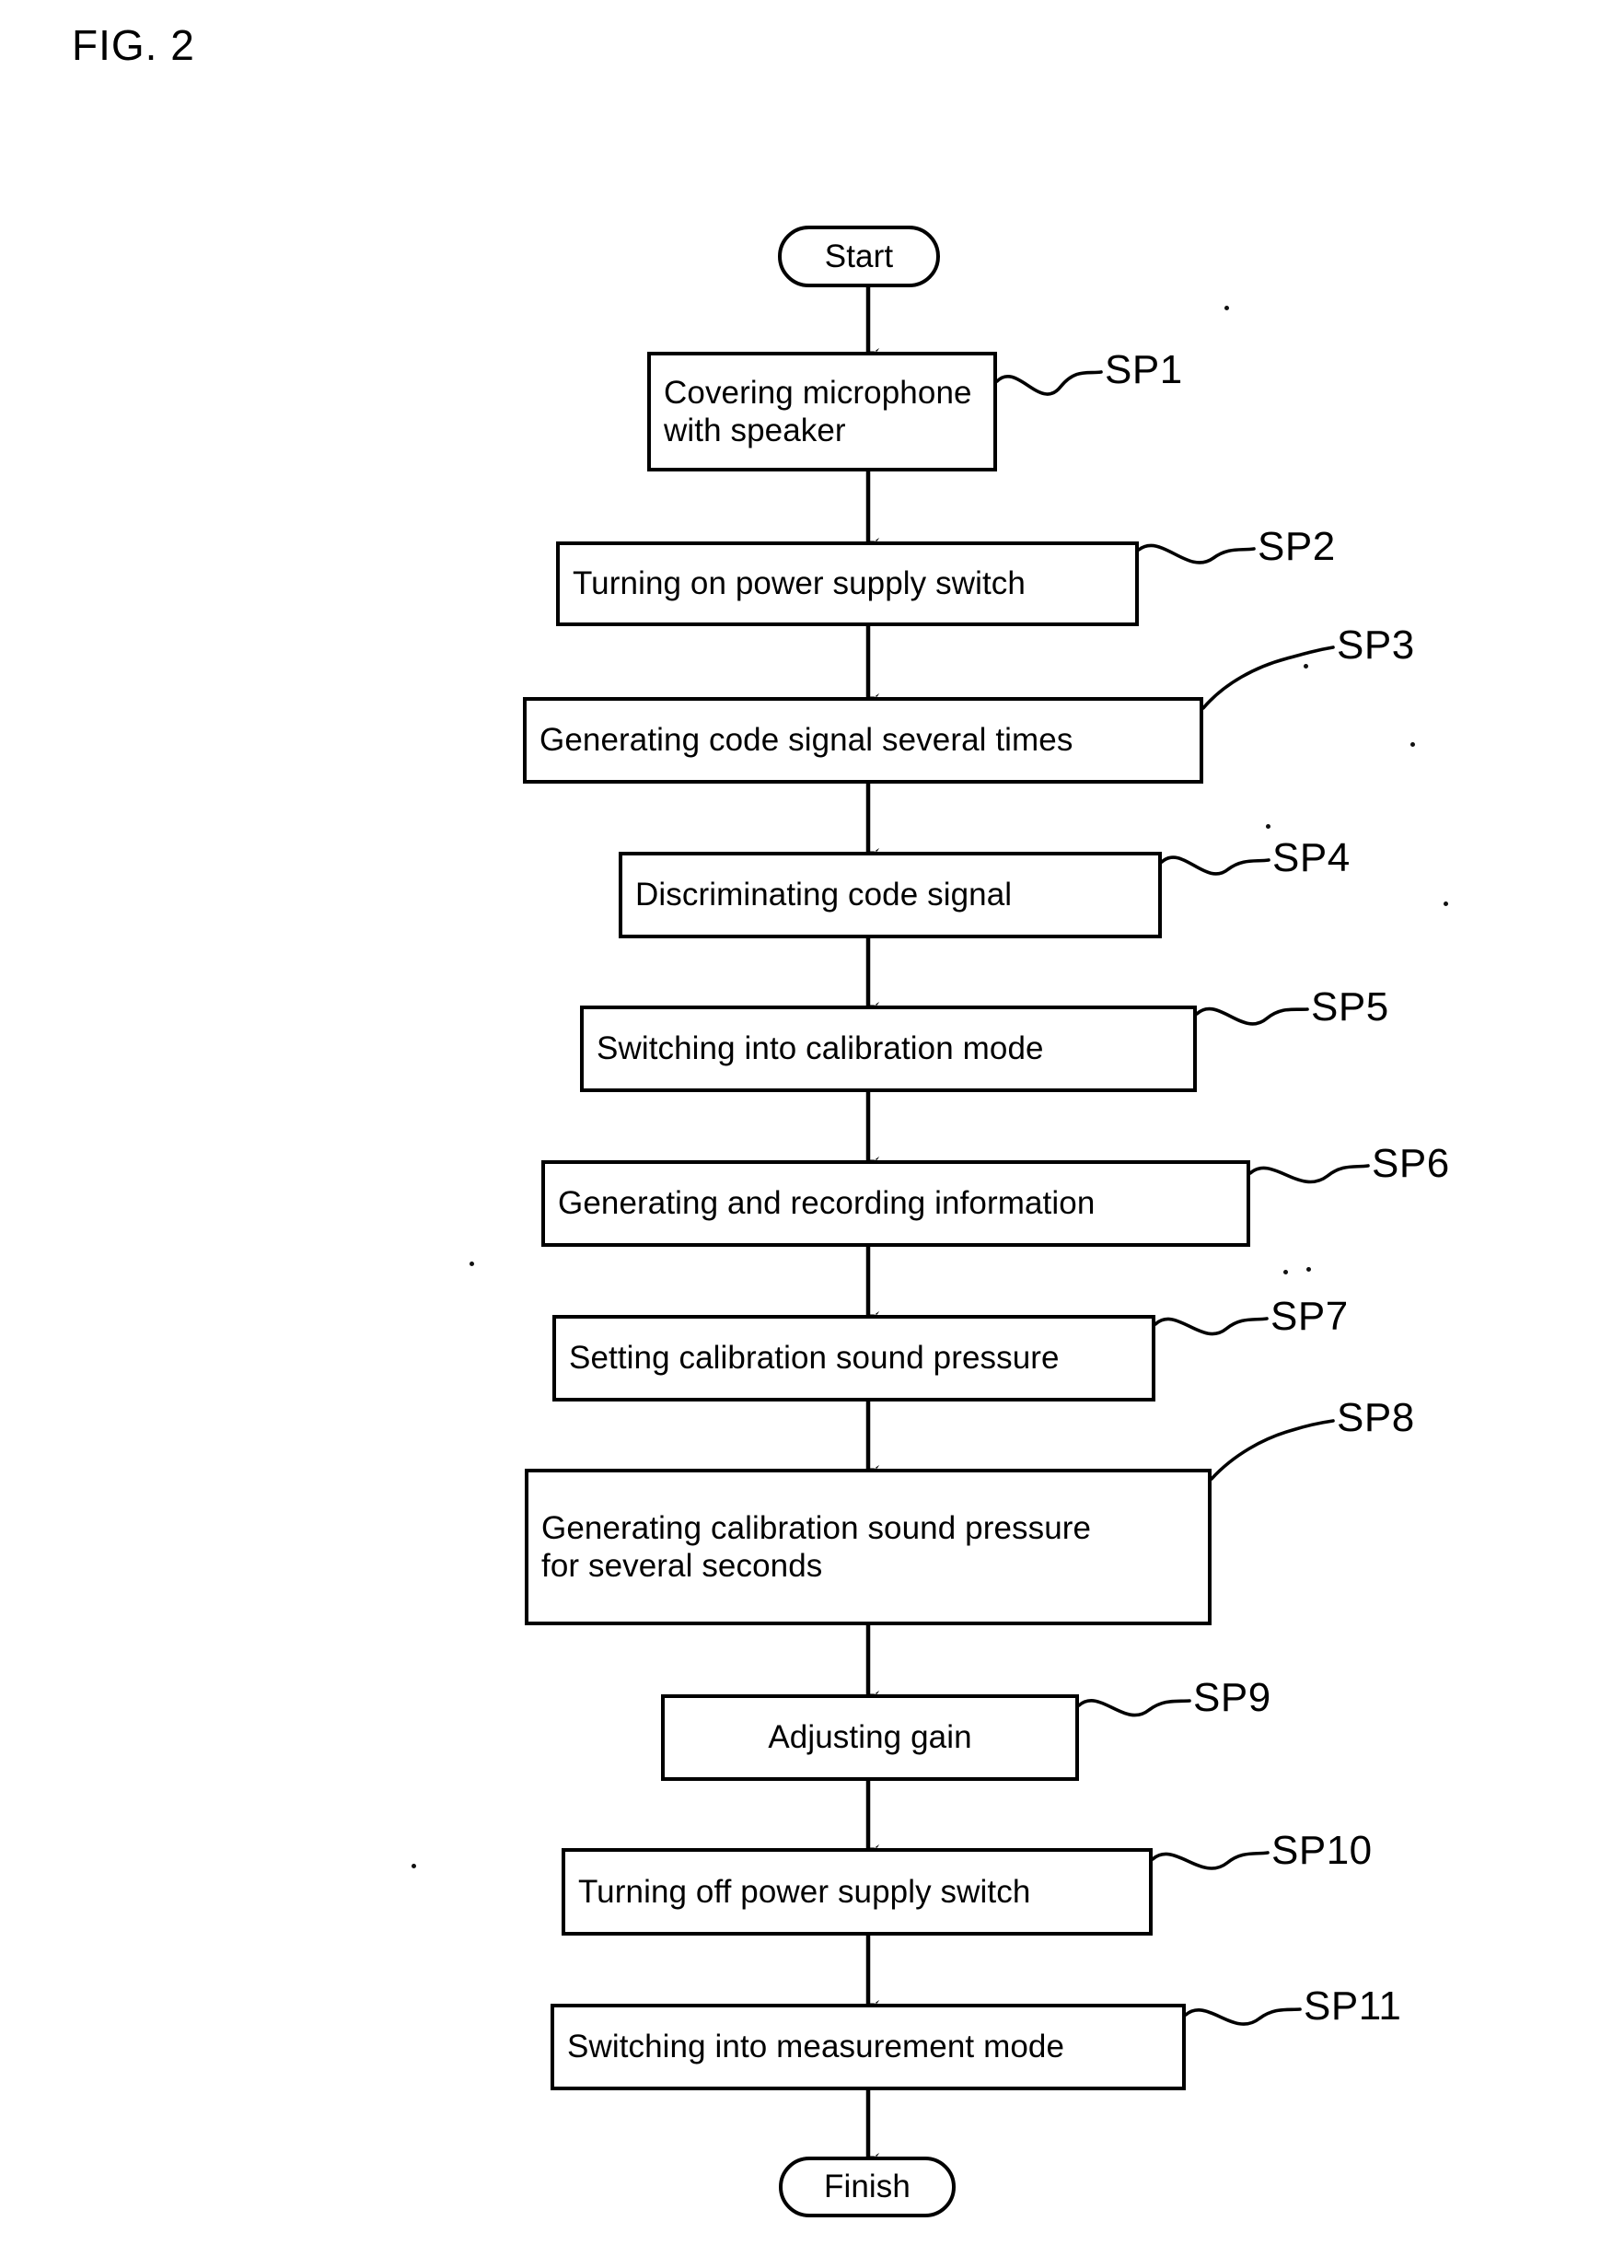 This screenshot has width=1624, height=2268. I want to click on node-sp2-label: Turning on power supply switch, so click(799, 584).